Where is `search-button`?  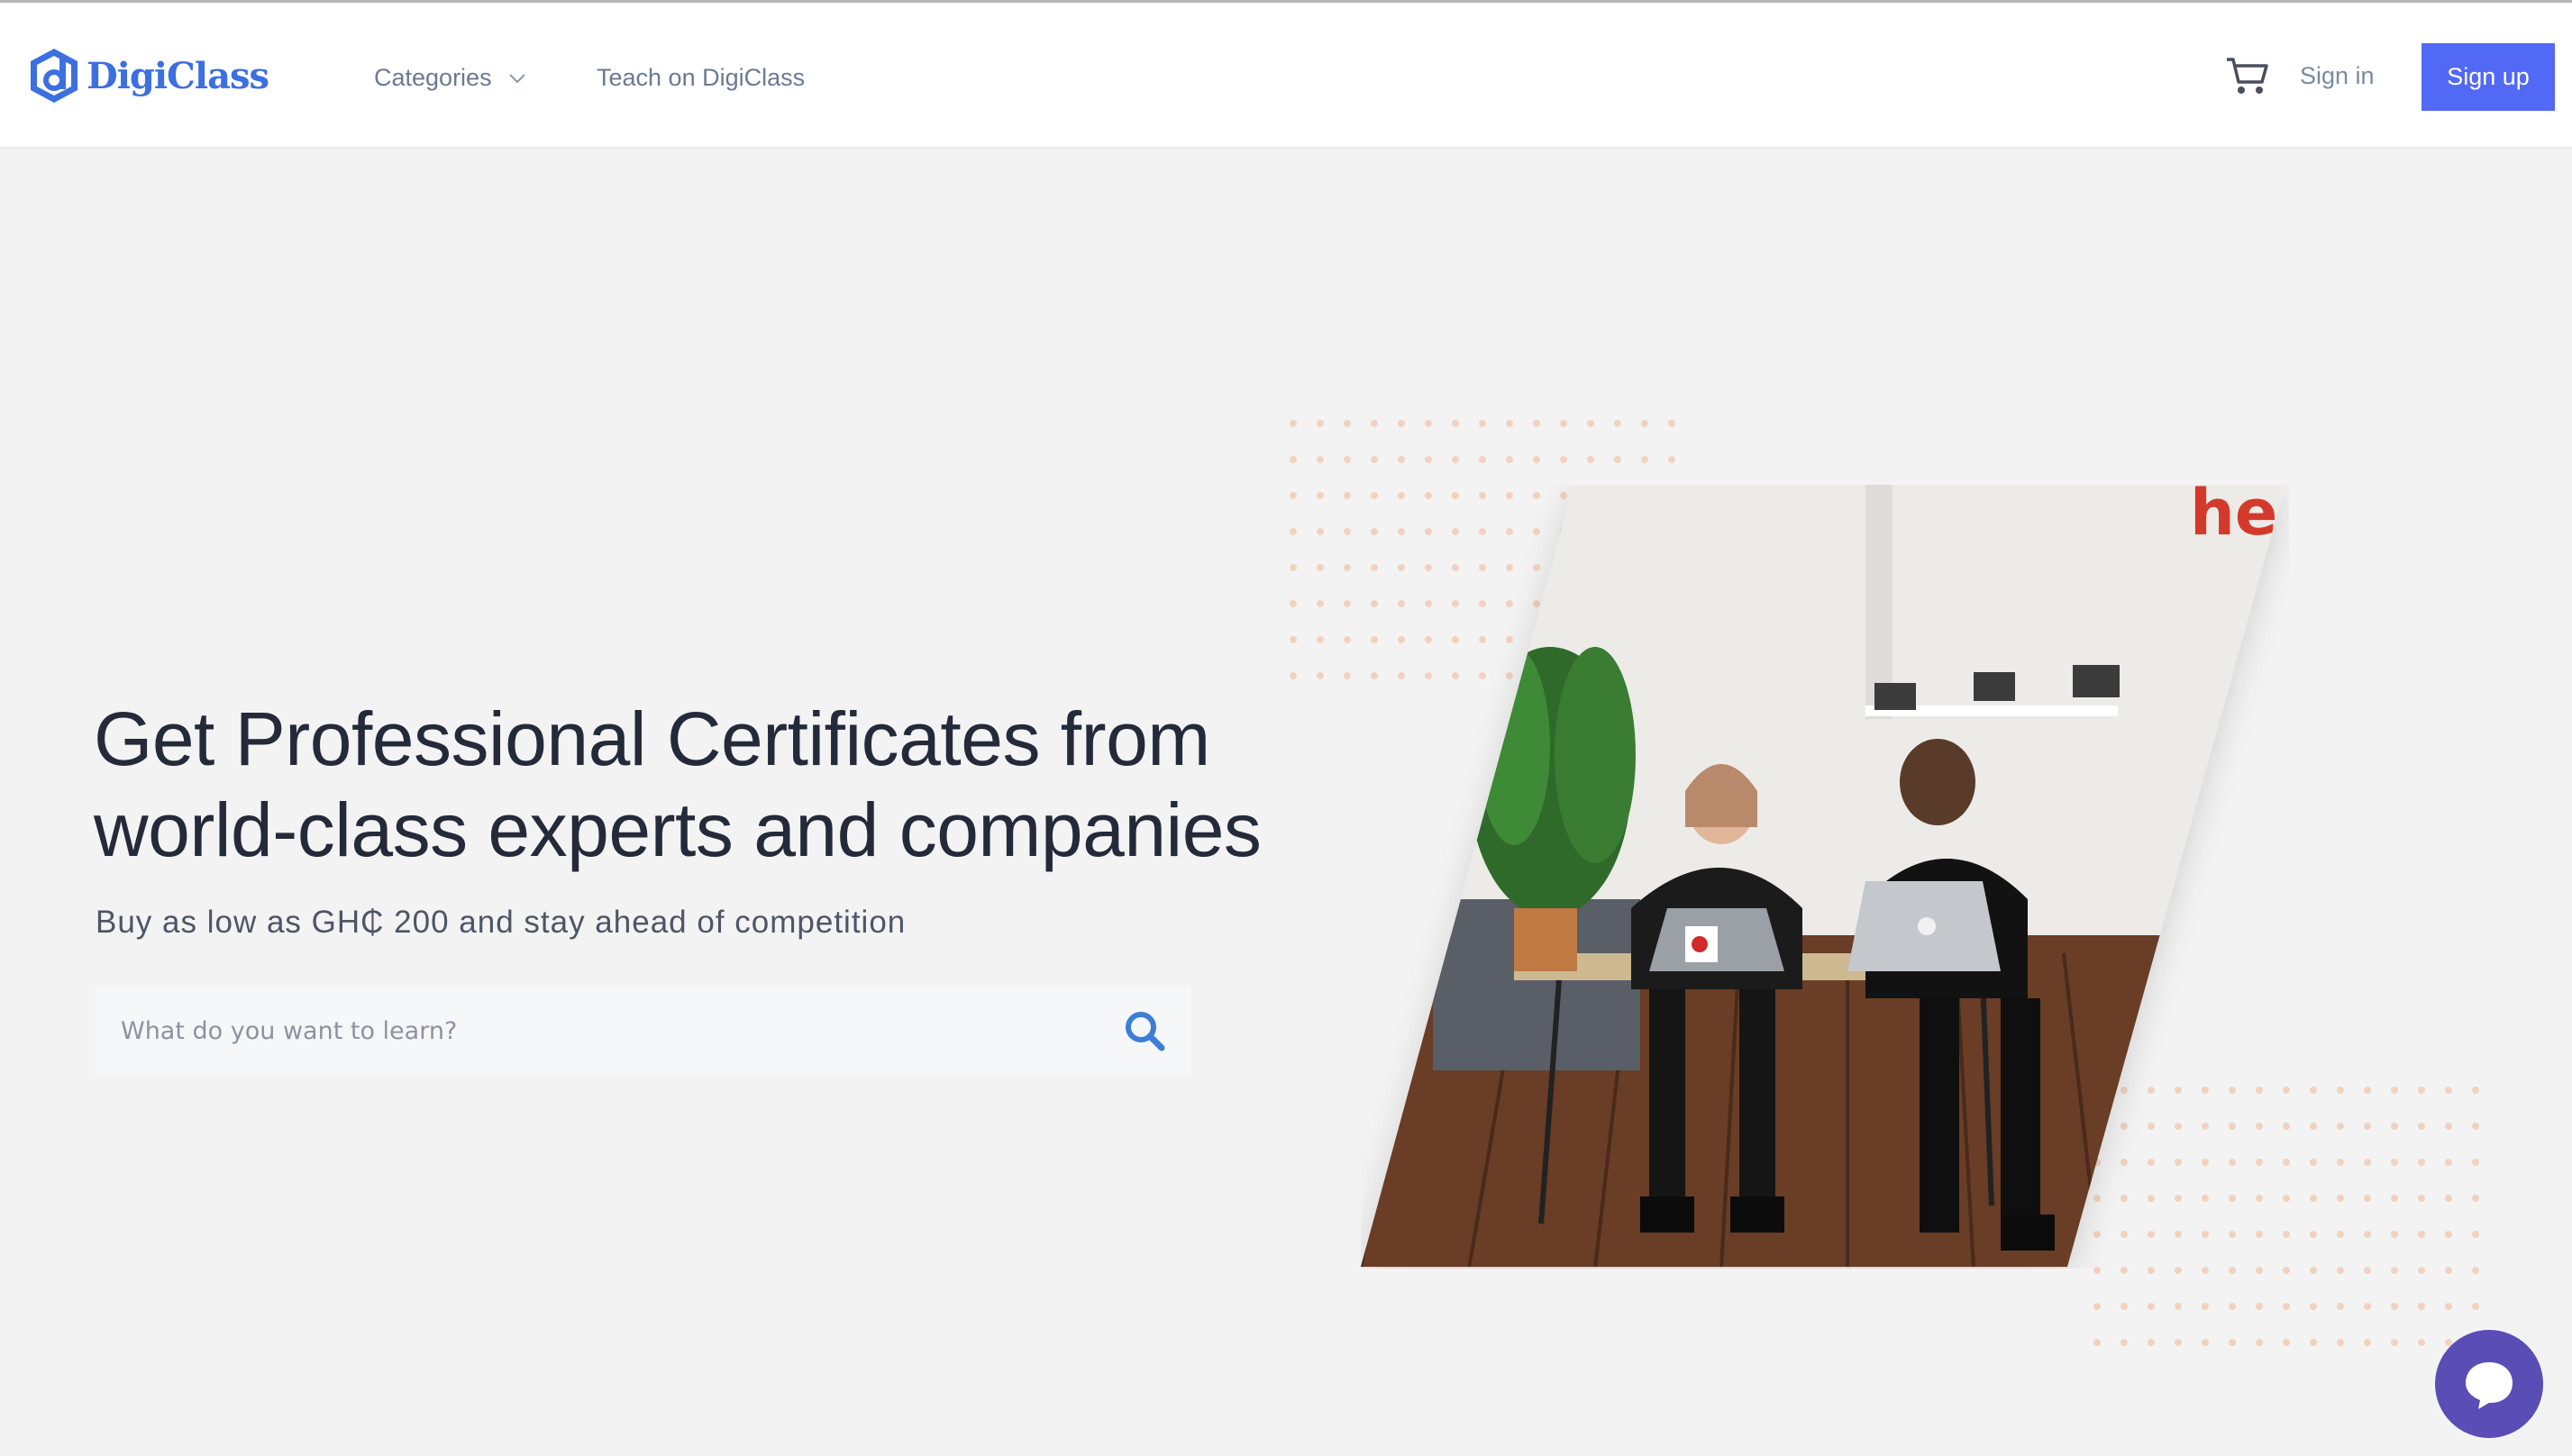 search-button is located at coordinates (1144, 1031).